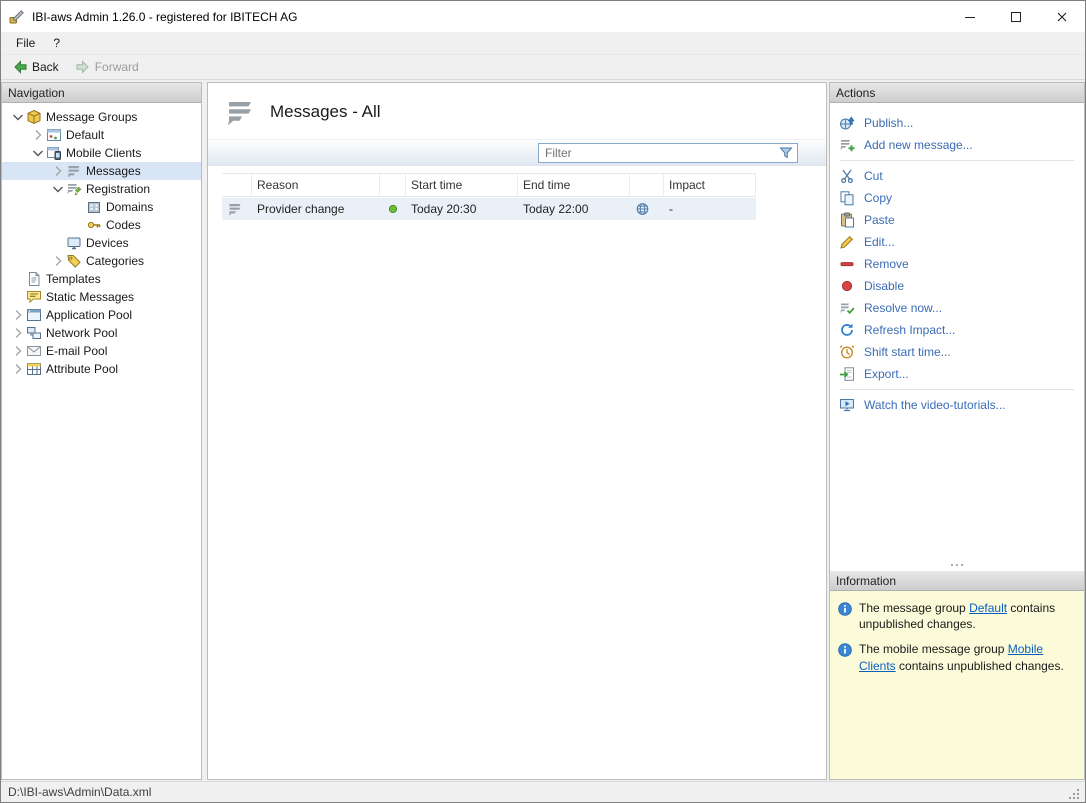 The image size is (1086, 803). What do you see at coordinates (914, 608) in the screenshot?
I see `info-text-prefix: The message group` at bounding box center [914, 608].